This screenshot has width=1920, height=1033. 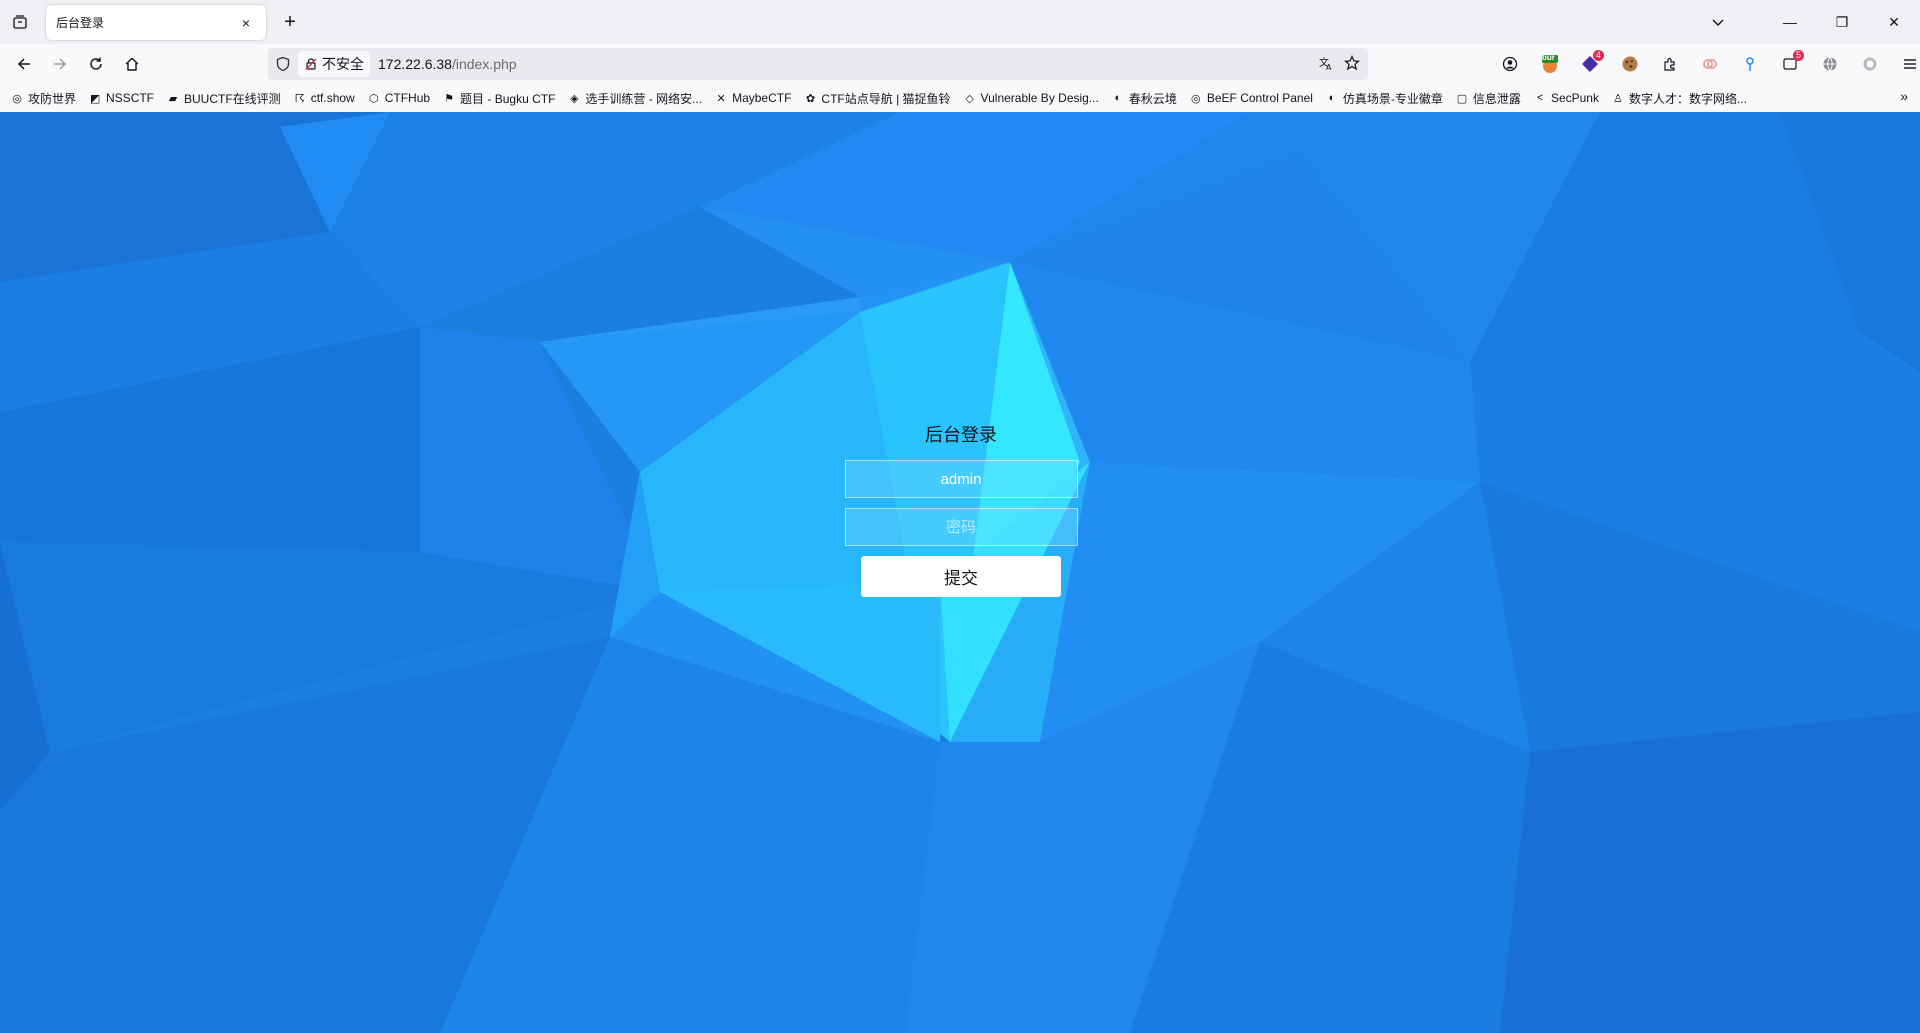 I want to click on bookmarks-overflow-icon: », so click(x=1904, y=96).